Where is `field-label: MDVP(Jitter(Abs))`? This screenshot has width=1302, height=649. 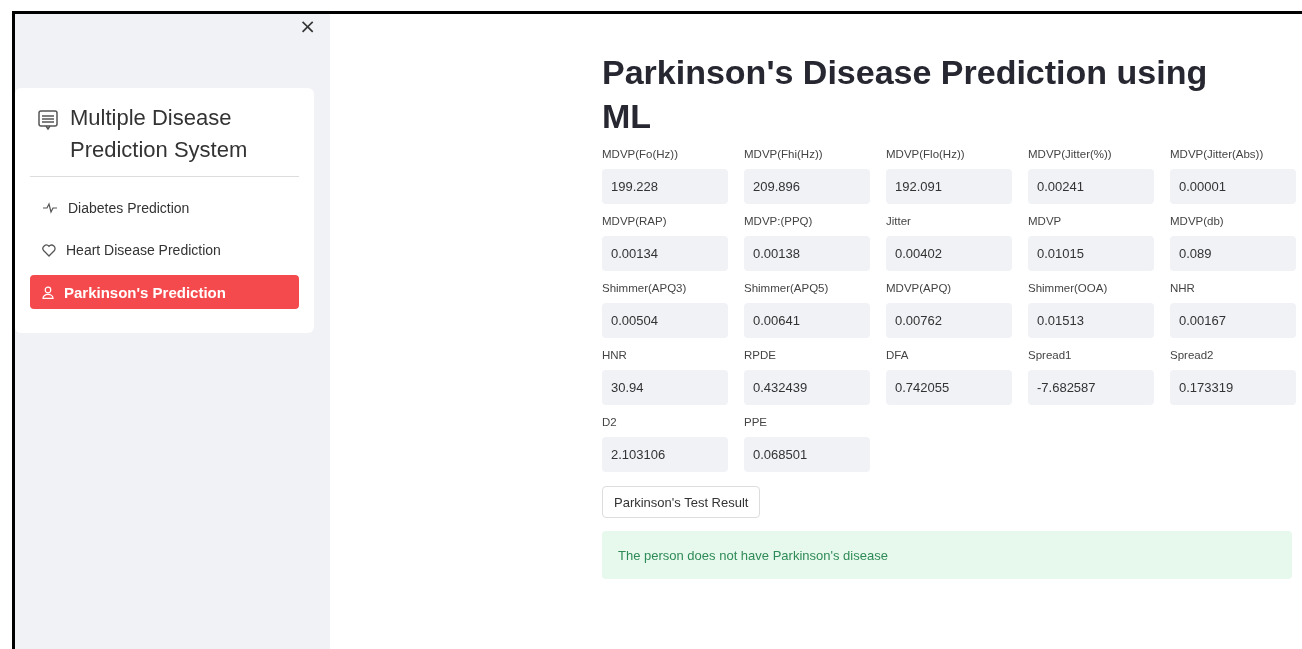
field-label: MDVP(Jitter(Abs)) is located at coordinates (1217, 154).